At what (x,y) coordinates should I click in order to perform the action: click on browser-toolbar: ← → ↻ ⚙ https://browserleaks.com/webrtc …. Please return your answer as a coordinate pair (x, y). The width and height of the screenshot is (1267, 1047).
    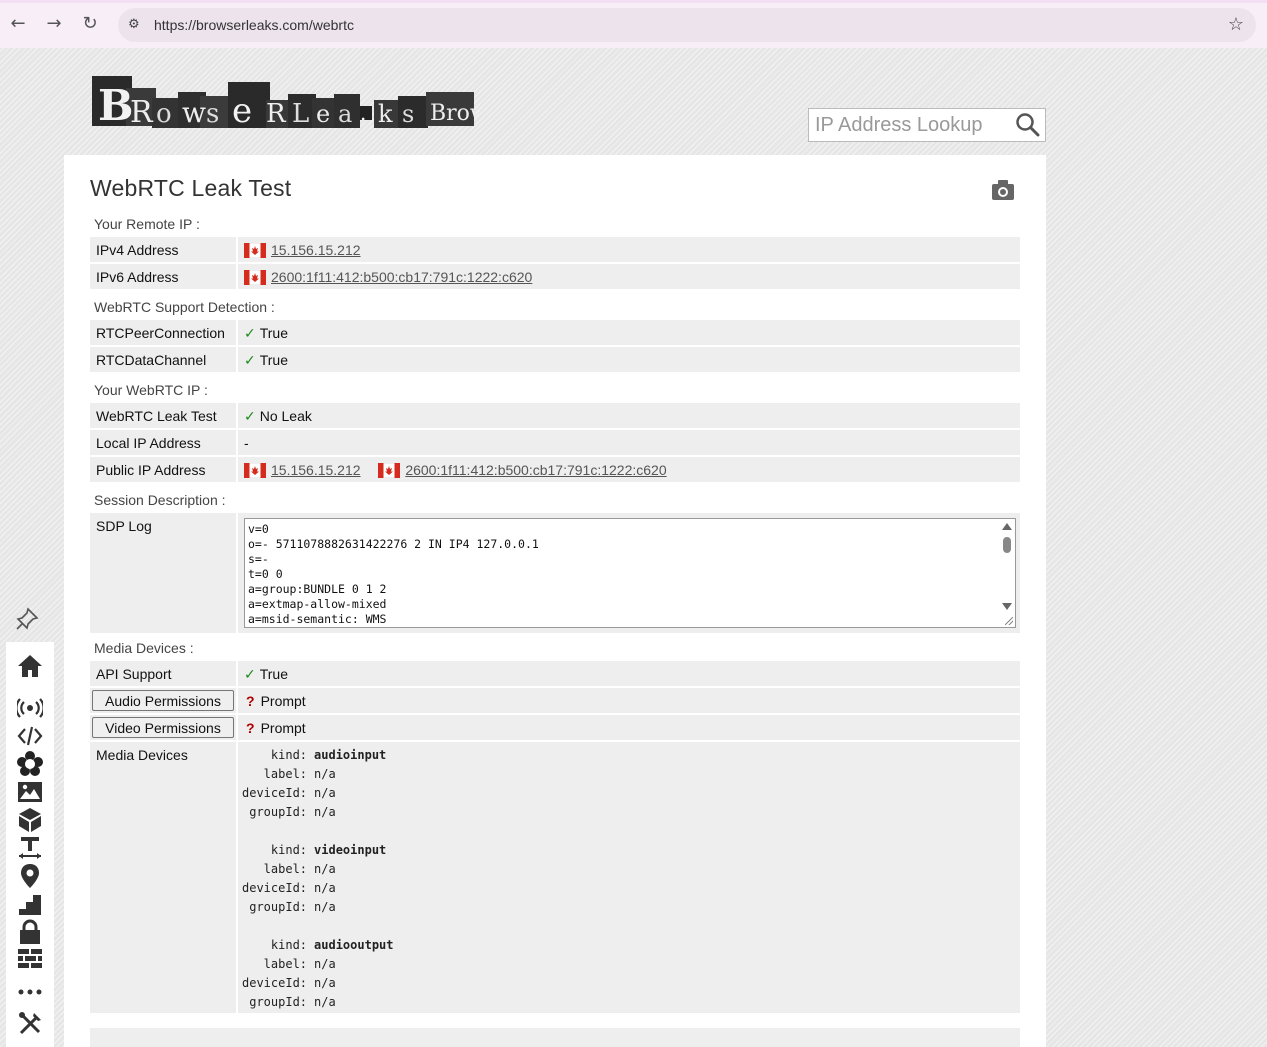
    Looking at the image, I should click on (633, 24).